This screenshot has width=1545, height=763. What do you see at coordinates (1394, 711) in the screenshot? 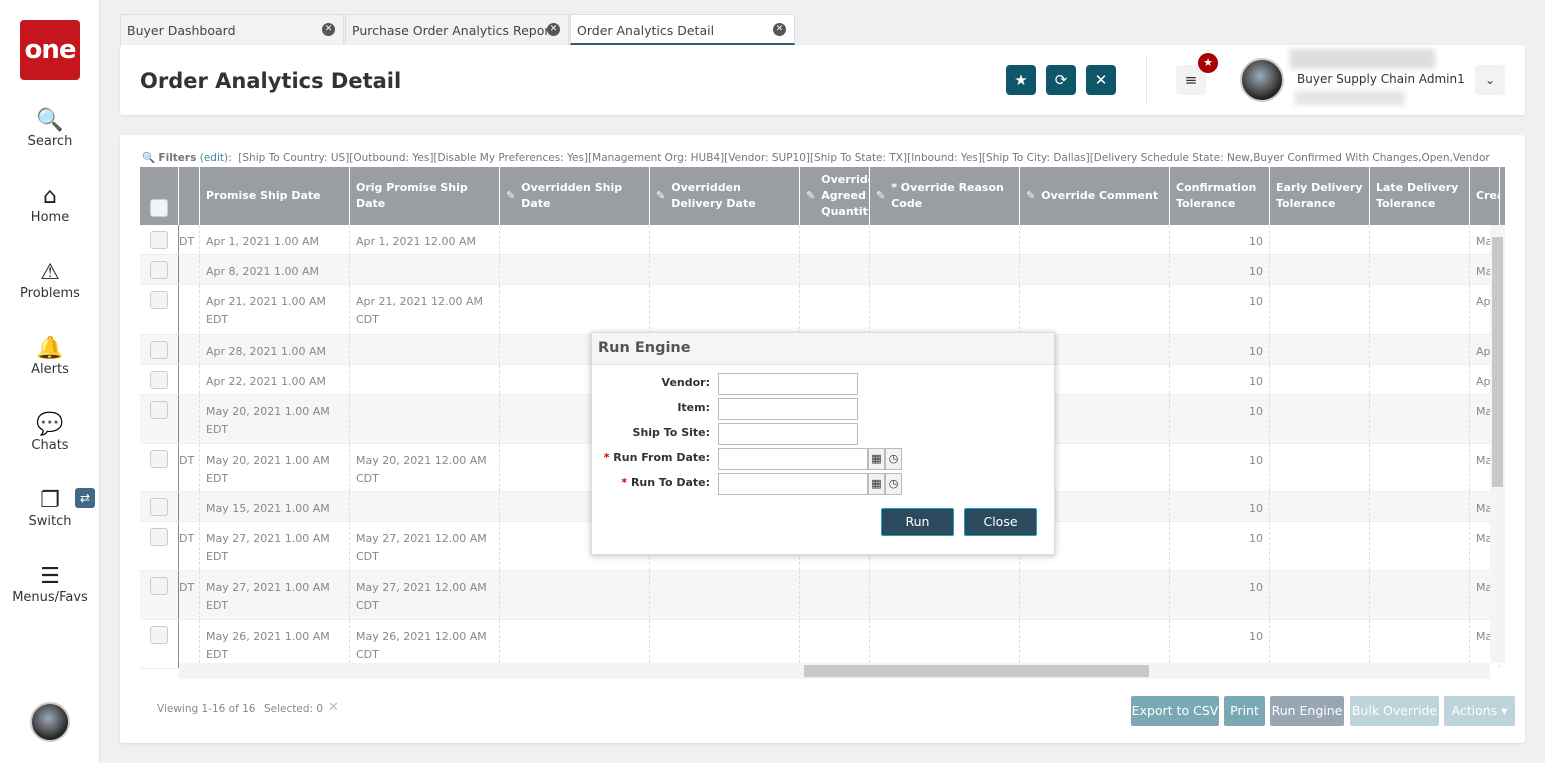
I see `bulk-override-button: Bulk Override` at bounding box center [1394, 711].